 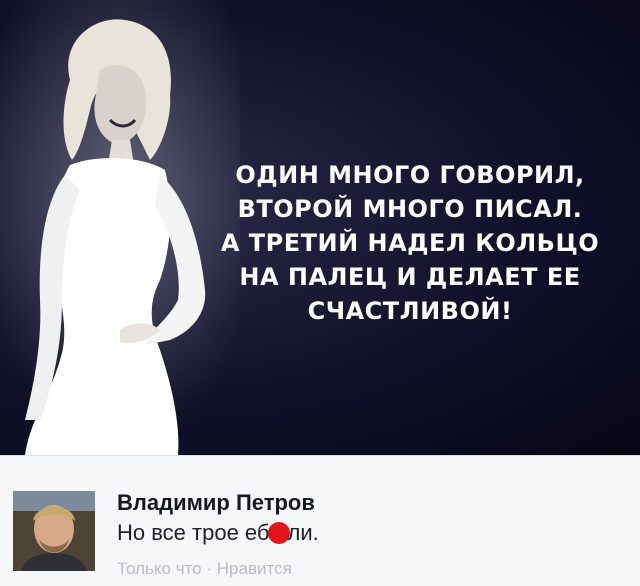 What do you see at coordinates (410, 175) in the screenshot?
I see `quote-line: ОДИН МНОГО ГОВОРИЛ,` at bounding box center [410, 175].